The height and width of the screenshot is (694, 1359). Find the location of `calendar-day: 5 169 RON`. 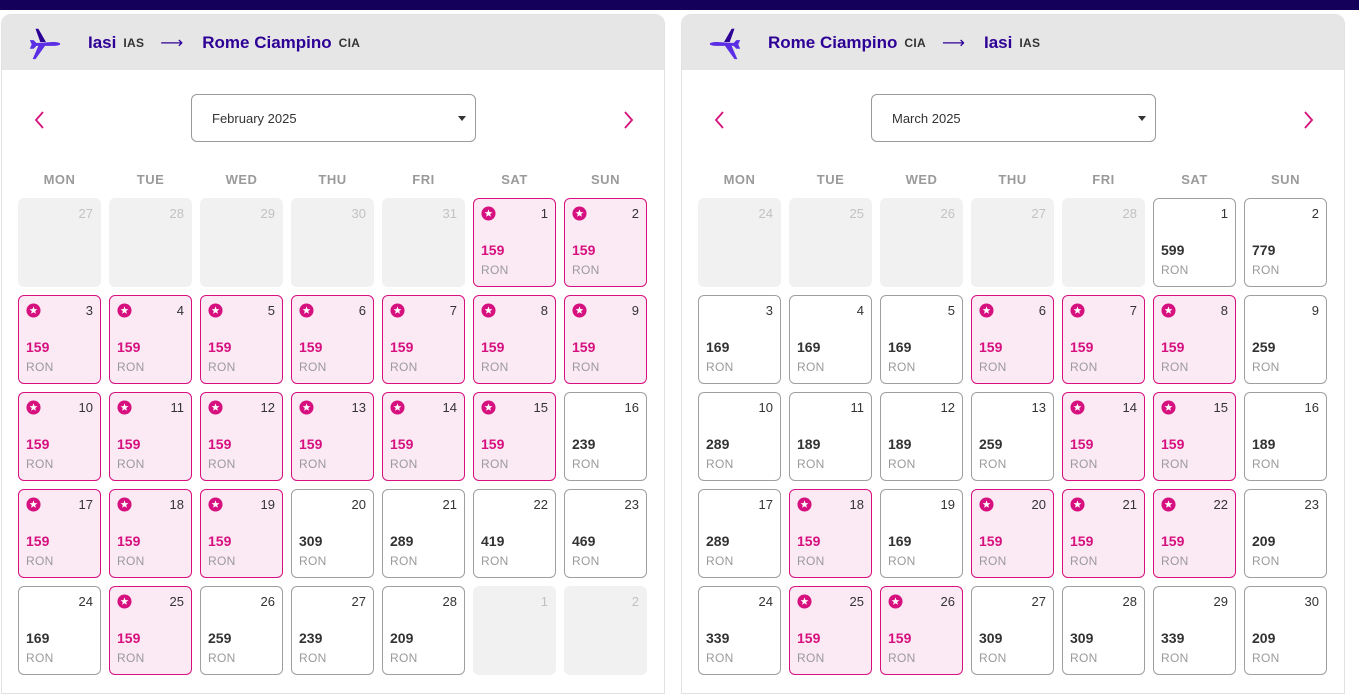

calendar-day: 5 169 RON is located at coordinates (921, 339).